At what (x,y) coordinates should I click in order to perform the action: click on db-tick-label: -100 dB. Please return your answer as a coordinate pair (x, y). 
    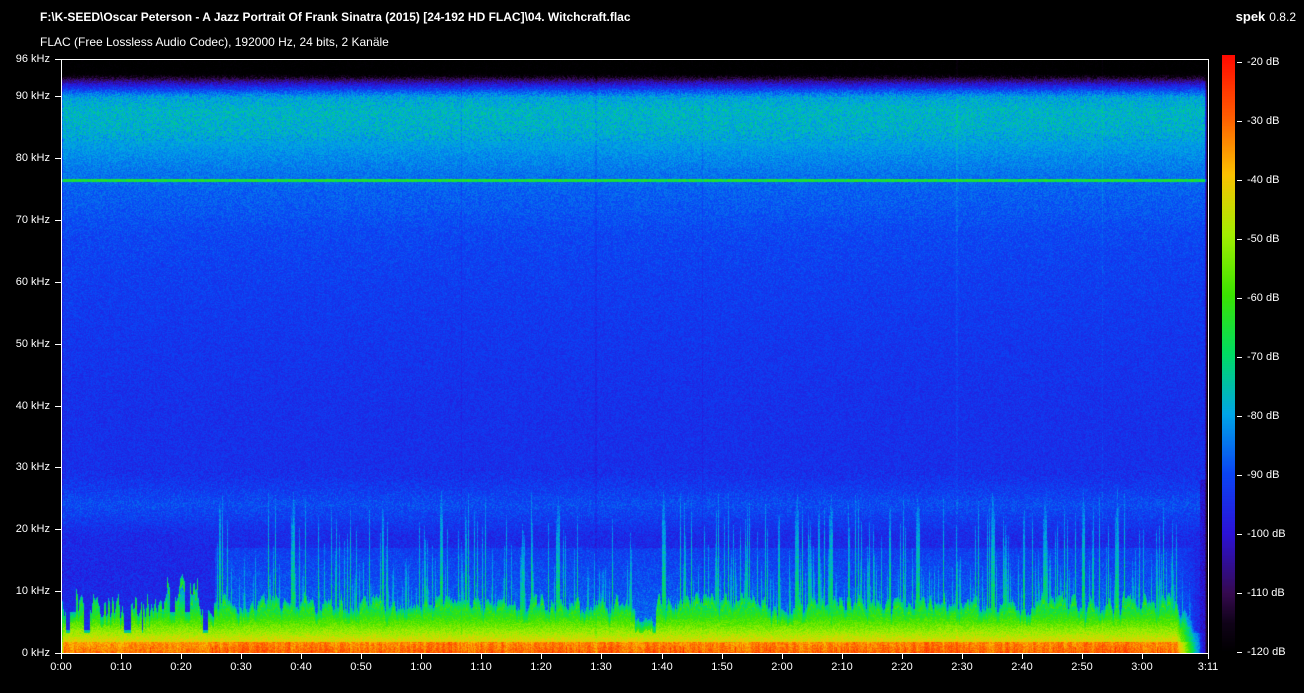
    Looking at the image, I should click on (1266, 534).